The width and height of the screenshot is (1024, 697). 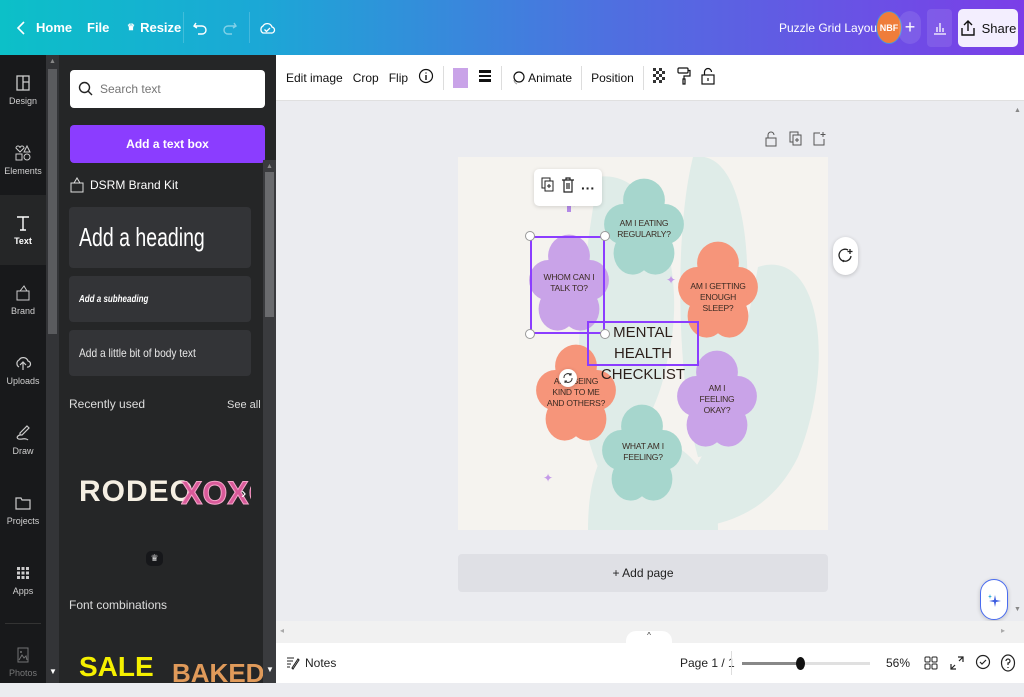 I want to click on add-page-icon-button, so click(x=819, y=141).